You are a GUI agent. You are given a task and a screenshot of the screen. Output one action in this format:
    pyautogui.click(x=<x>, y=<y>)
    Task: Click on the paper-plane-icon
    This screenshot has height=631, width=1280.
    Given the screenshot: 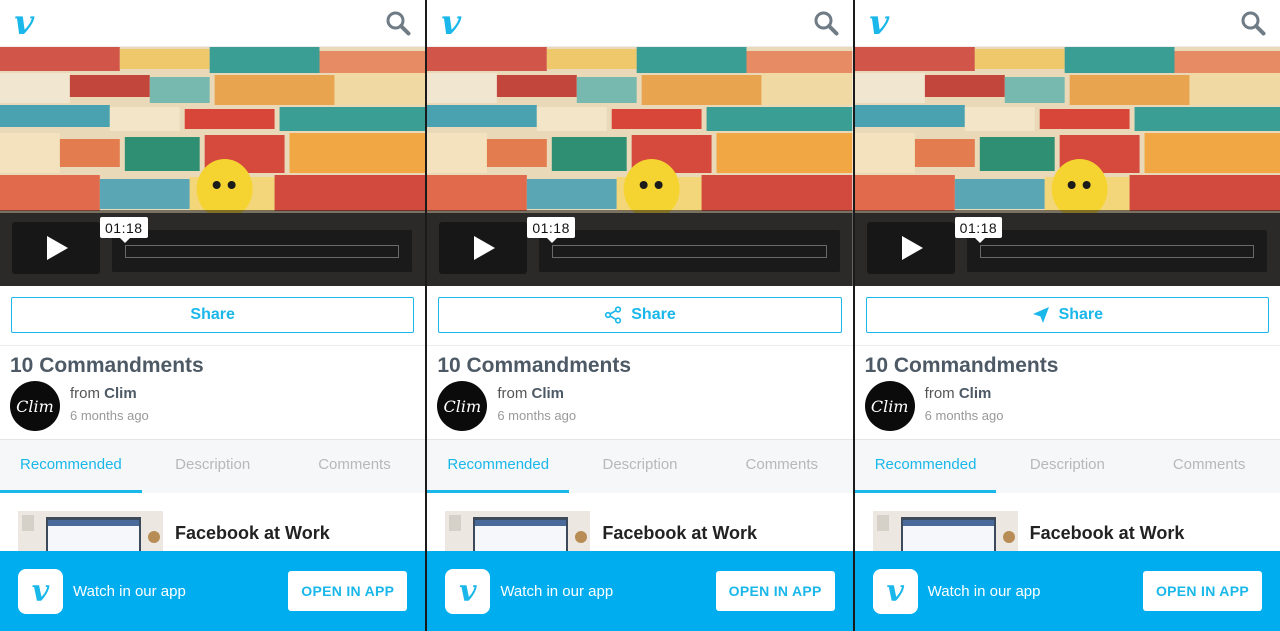 What is the action you would take?
    pyautogui.click(x=1040, y=315)
    